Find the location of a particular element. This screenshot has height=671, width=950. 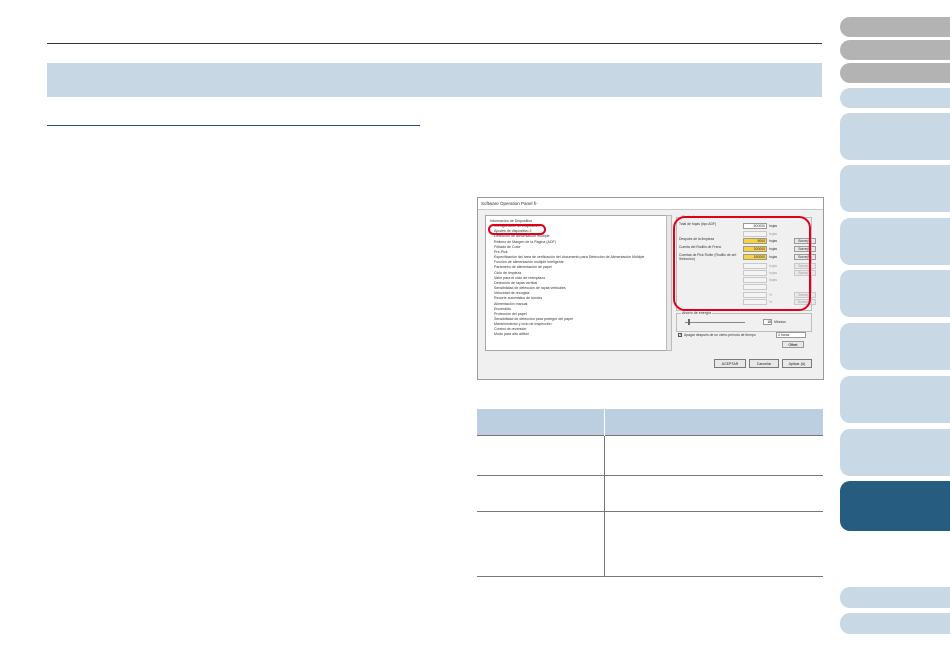

cancel-button: Cancelar is located at coordinates (764, 363).